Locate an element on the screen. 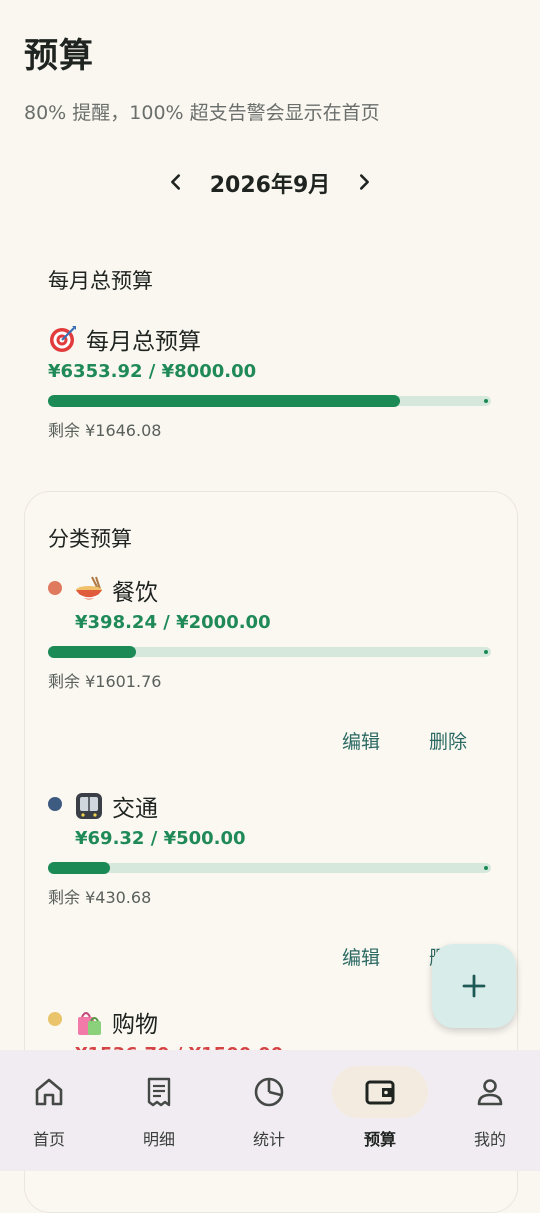 This screenshot has width=540, height=1213. category-section-title: 分类预算 is located at coordinates (90, 539).